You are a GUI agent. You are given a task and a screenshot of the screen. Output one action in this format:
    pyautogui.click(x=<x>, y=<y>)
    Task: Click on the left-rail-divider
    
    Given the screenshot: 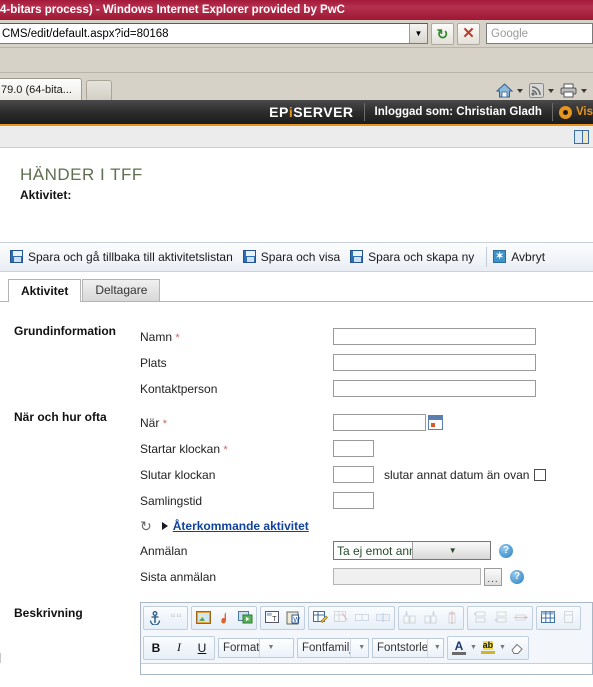 What is the action you would take?
    pyautogui.click(x=3, y=658)
    